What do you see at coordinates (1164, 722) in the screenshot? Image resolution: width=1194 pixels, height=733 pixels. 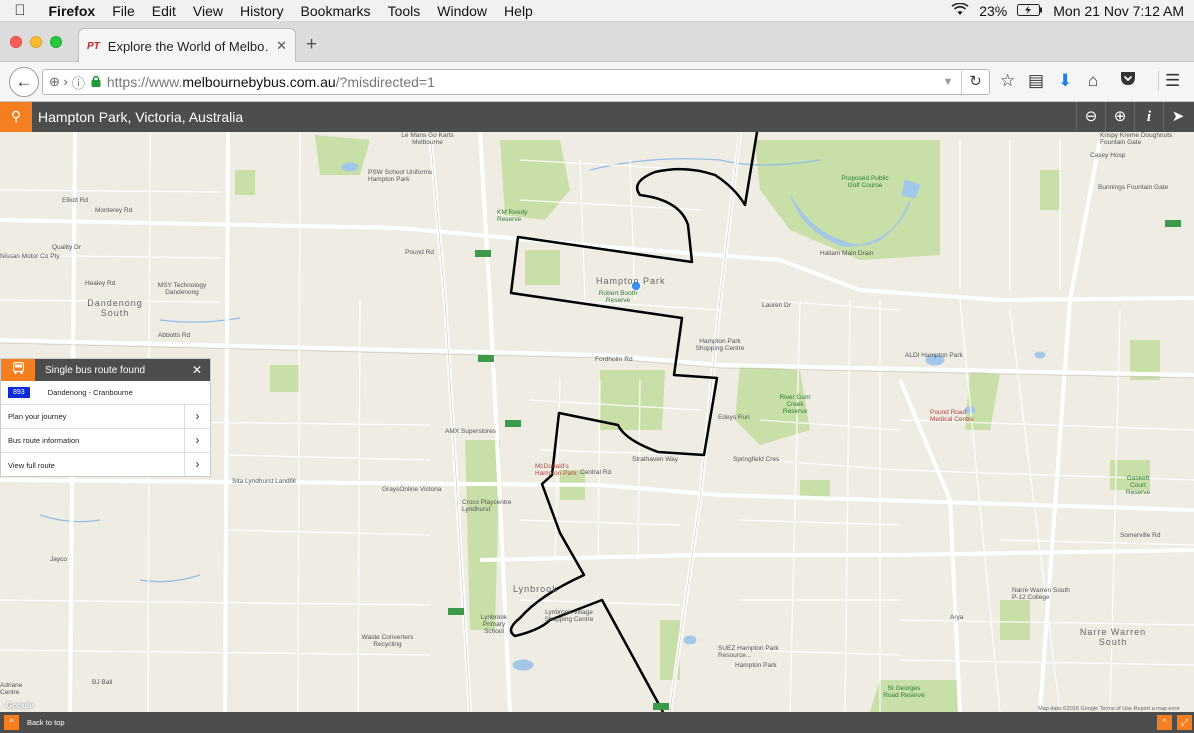 I see `chevron-up-icon: ^` at bounding box center [1164, 722].